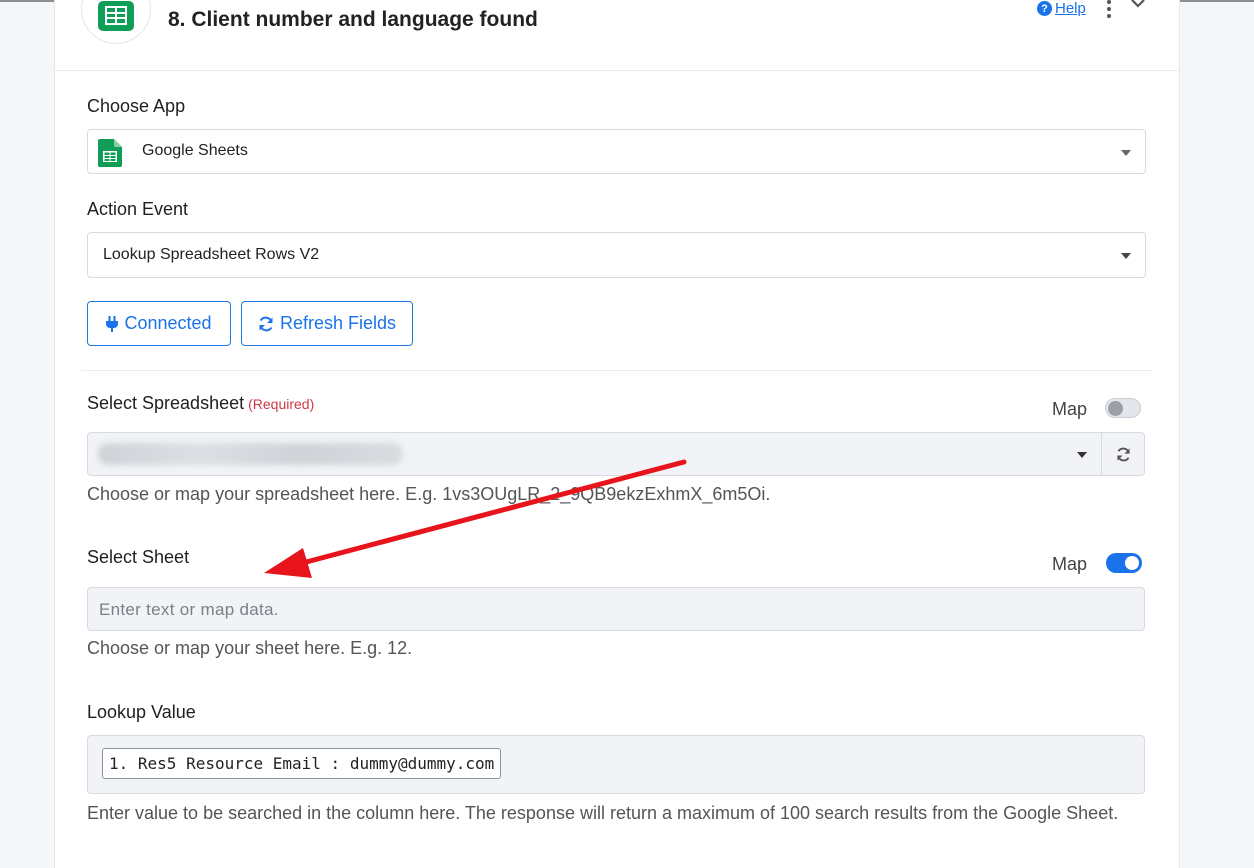  Describe the element at coordinates (616, 609) in the screenshot. I see `select-sheet-input` at that location.